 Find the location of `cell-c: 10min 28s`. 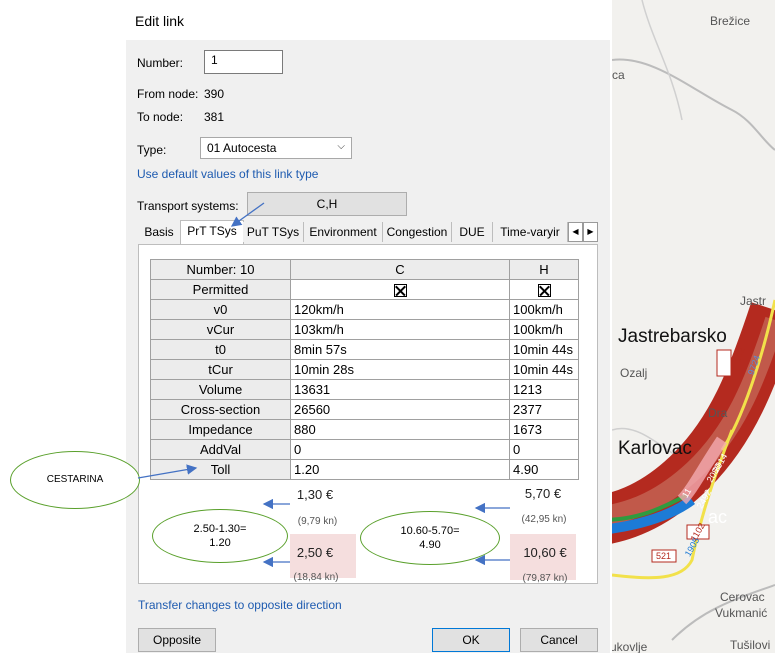

cell-c: 10min 28s is located at coordinates (400, 369).